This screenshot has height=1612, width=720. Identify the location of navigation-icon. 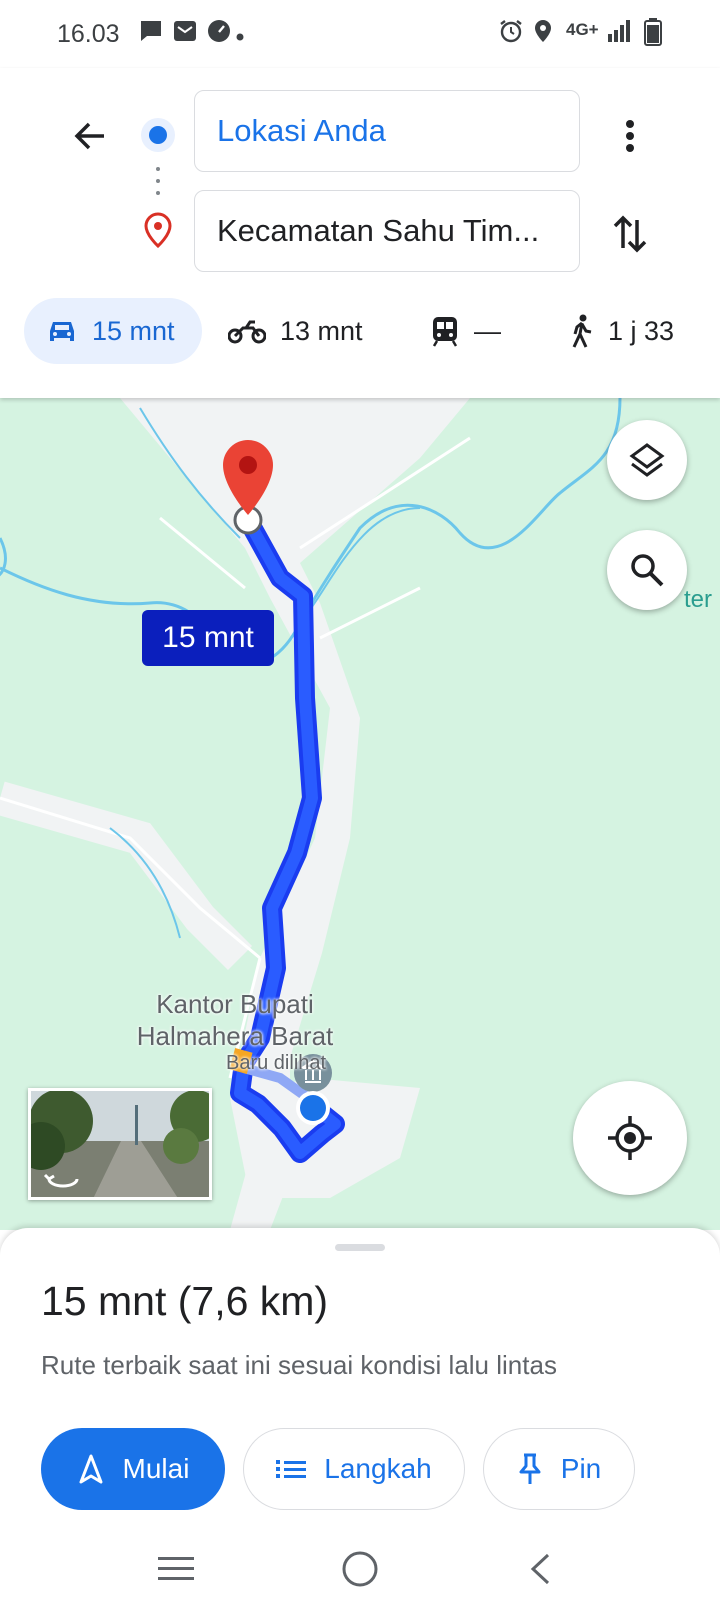
(91, 1469).